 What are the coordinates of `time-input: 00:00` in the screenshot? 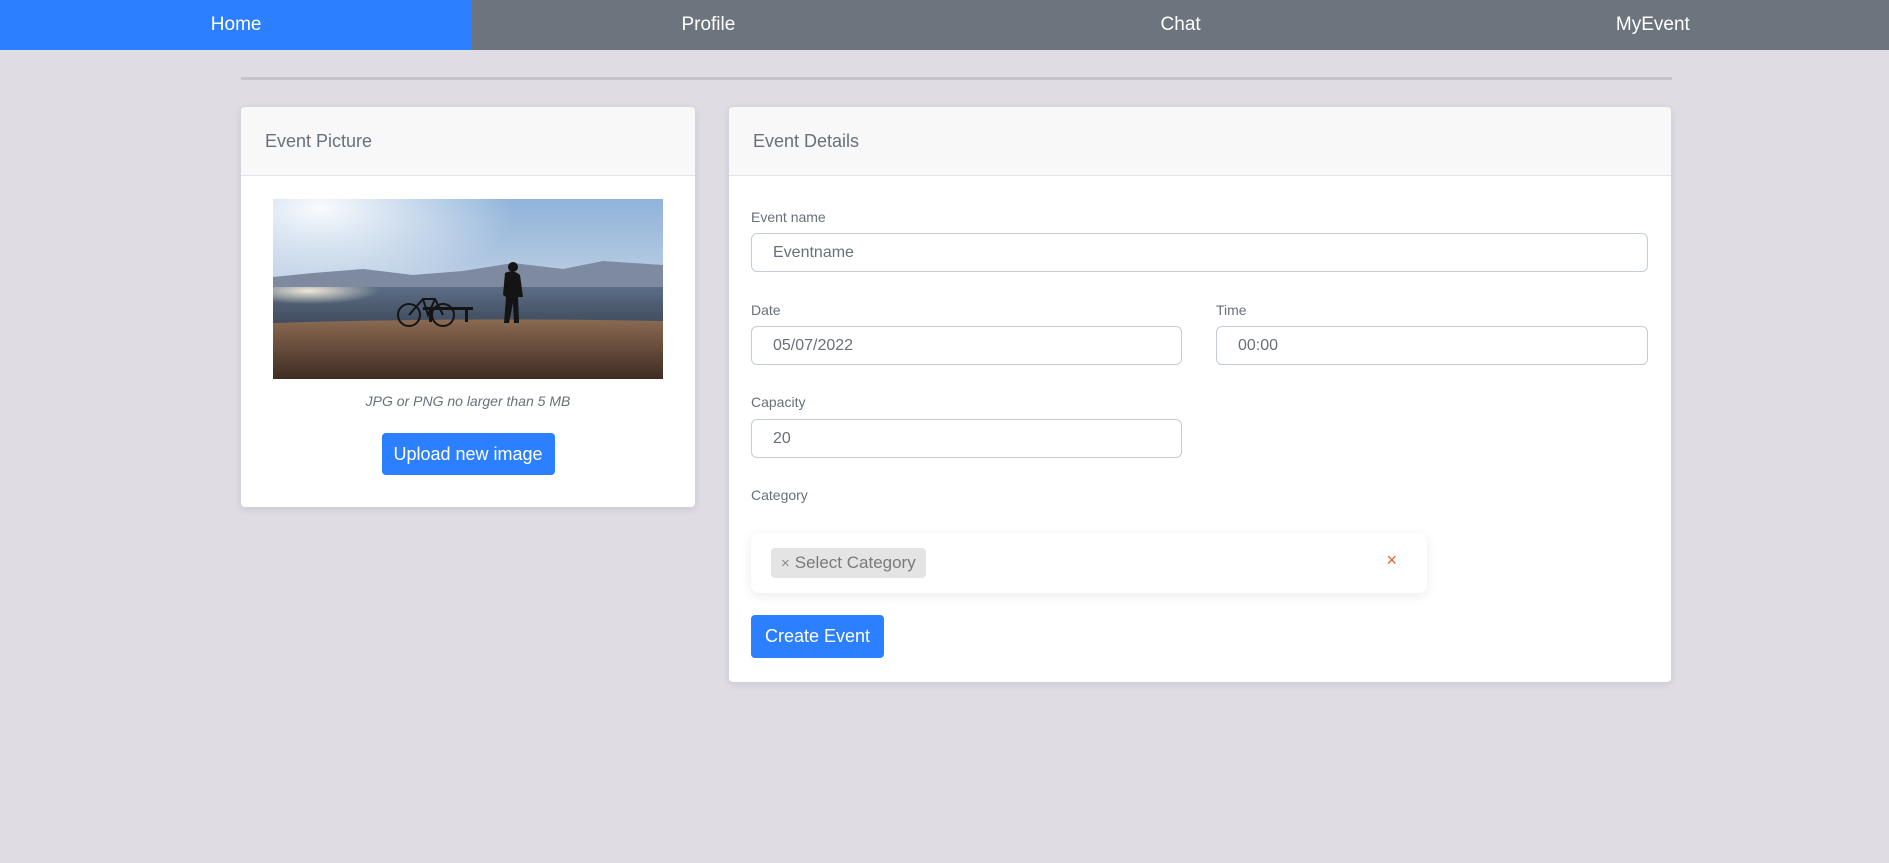 It's located at (1432, 345).